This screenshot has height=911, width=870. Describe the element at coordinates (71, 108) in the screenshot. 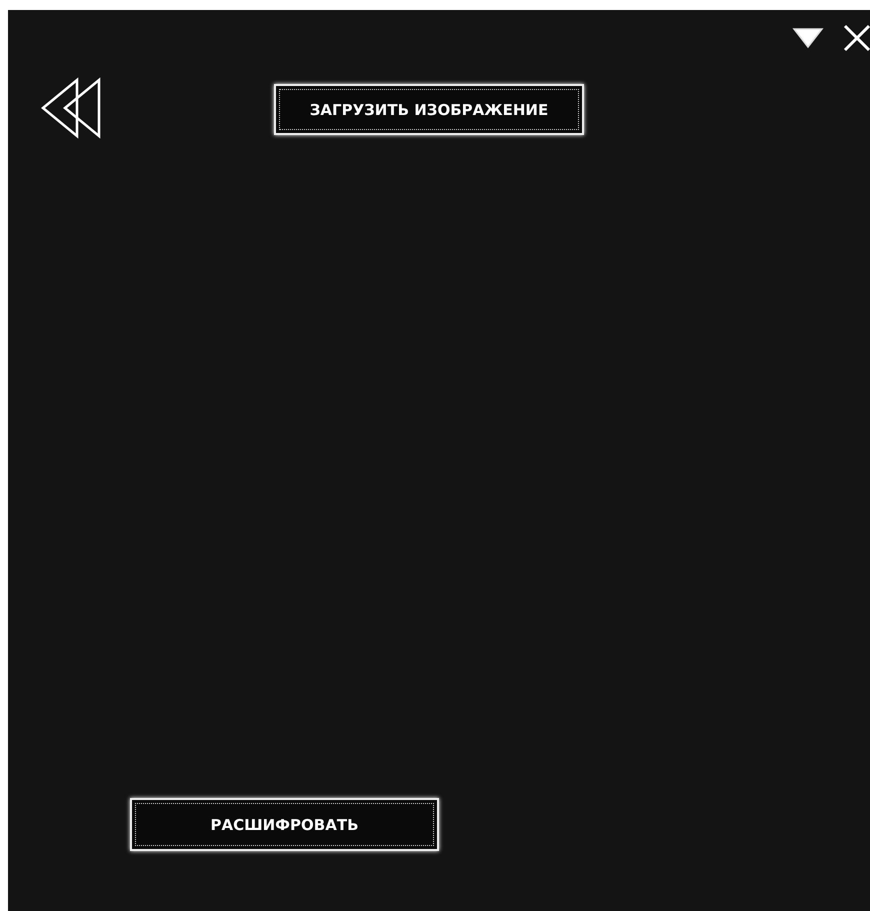

I see `double-arrow-back-icon` at that location.